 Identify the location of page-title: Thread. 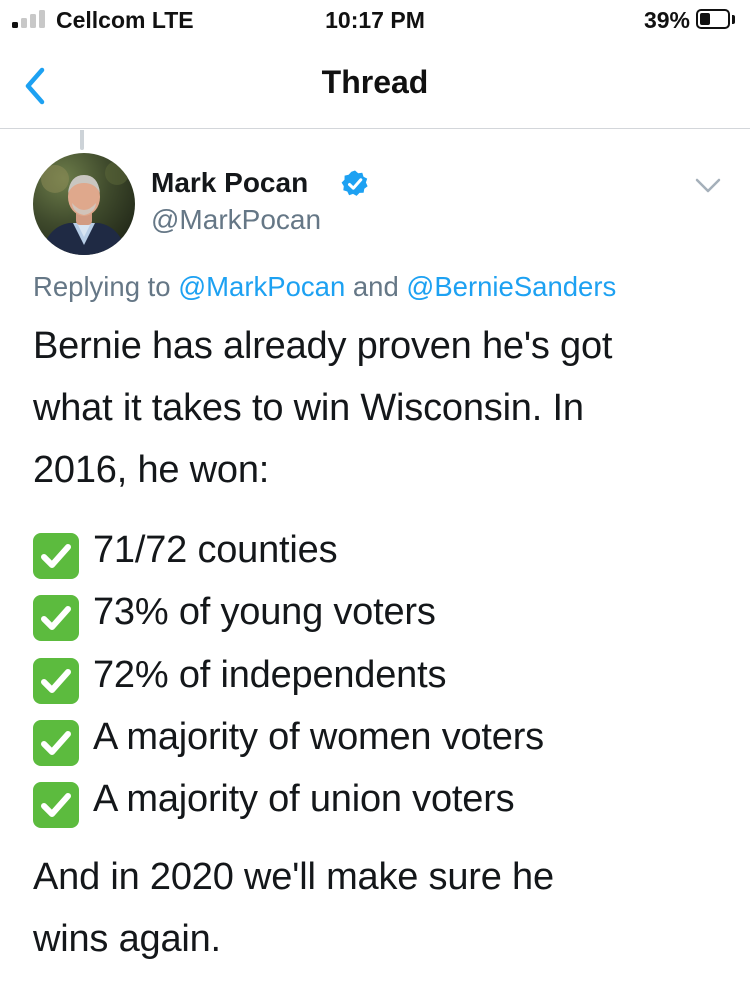
(375, 82).